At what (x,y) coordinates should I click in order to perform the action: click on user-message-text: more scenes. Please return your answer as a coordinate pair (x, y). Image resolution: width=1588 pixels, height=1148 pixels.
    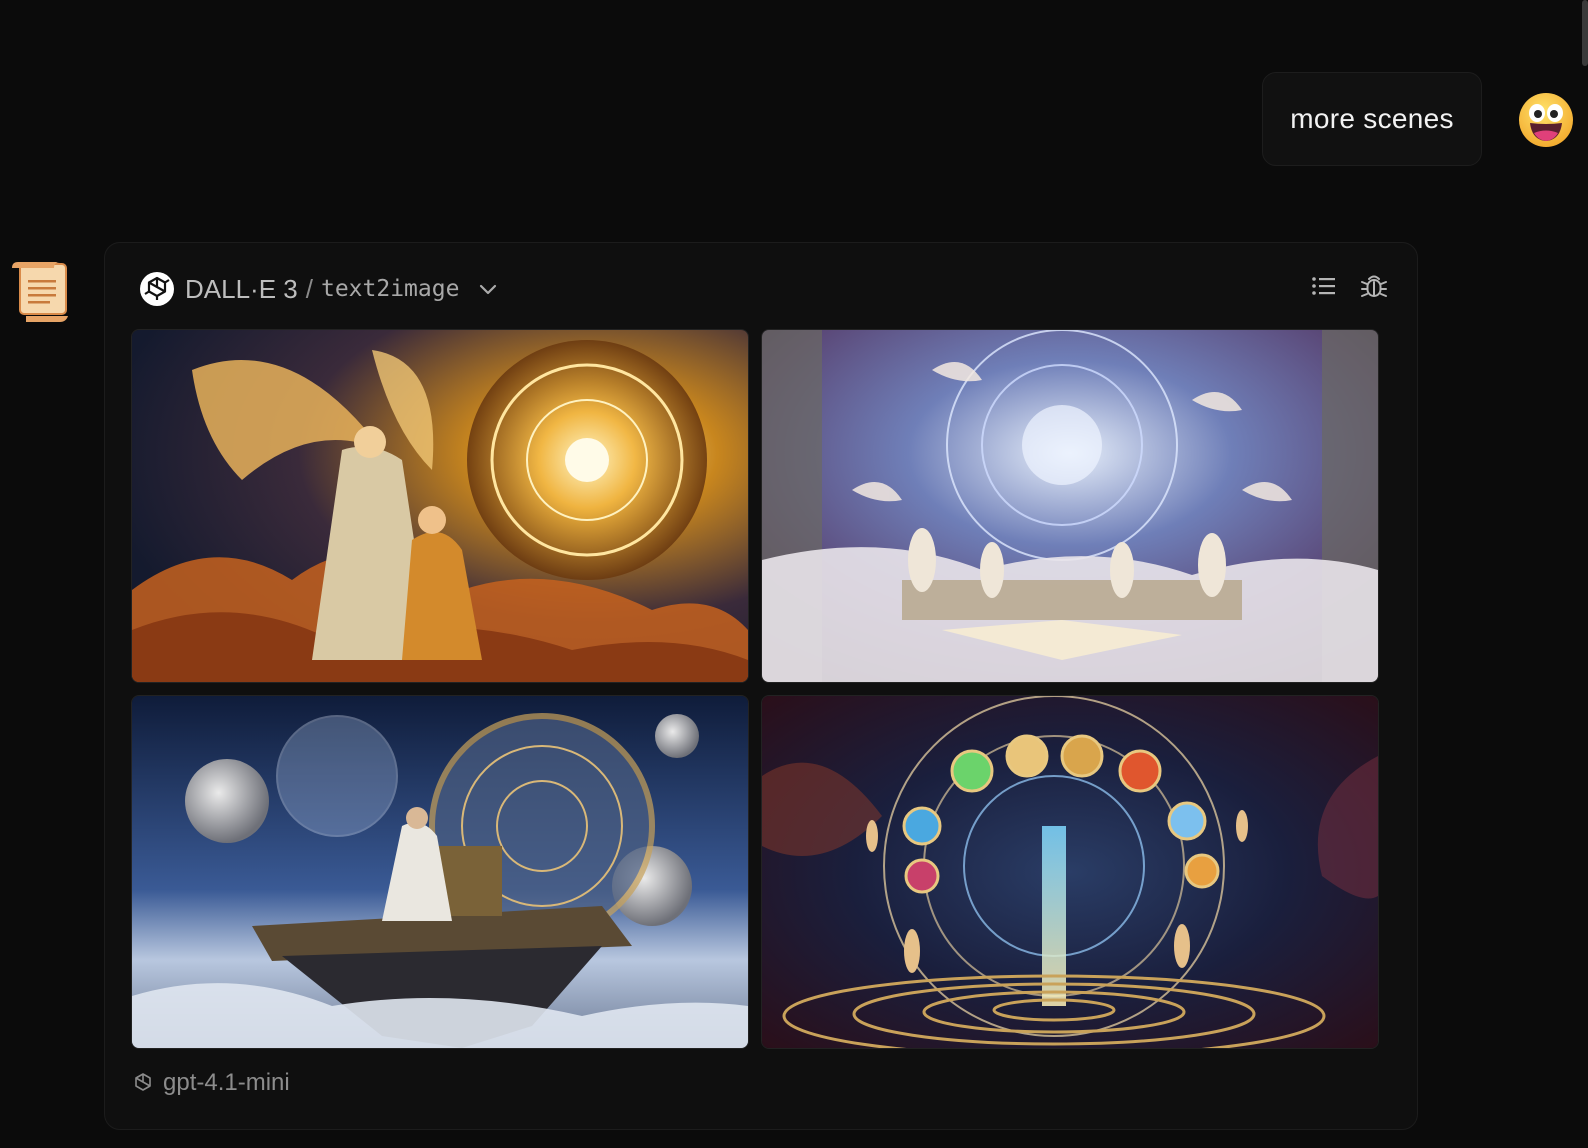
    Looking at the image, I should click on (1372, 118).